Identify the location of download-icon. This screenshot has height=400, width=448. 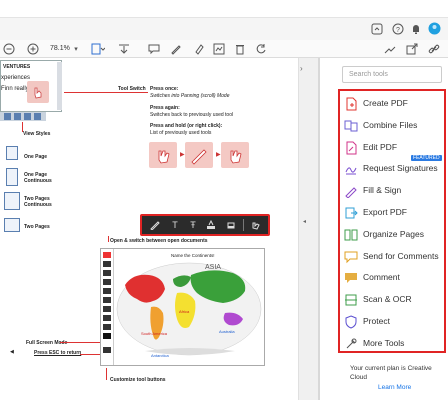
(124, 49).